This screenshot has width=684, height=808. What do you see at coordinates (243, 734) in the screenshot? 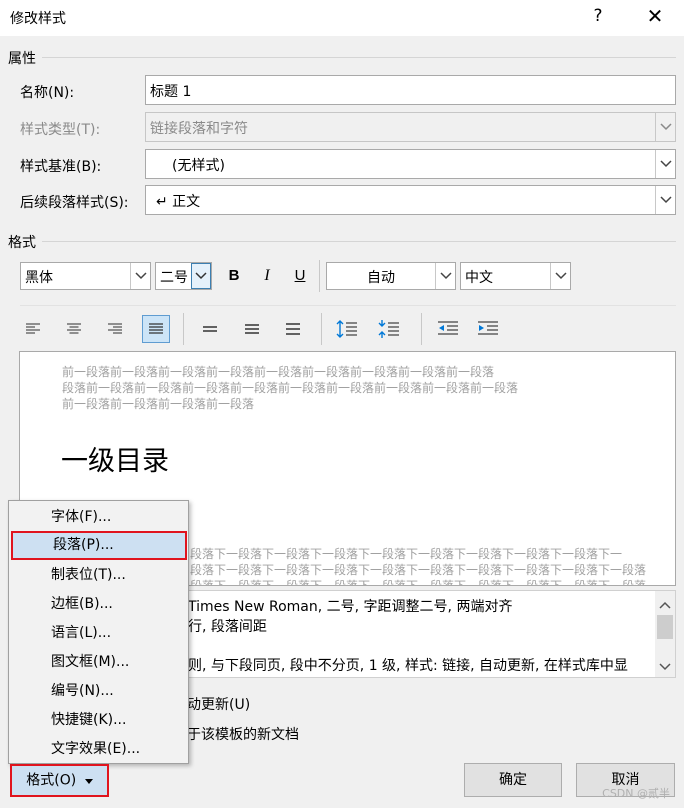
I see `new-documents-radio-label: 于该模板的新文档` at bounding box center [243, 734].